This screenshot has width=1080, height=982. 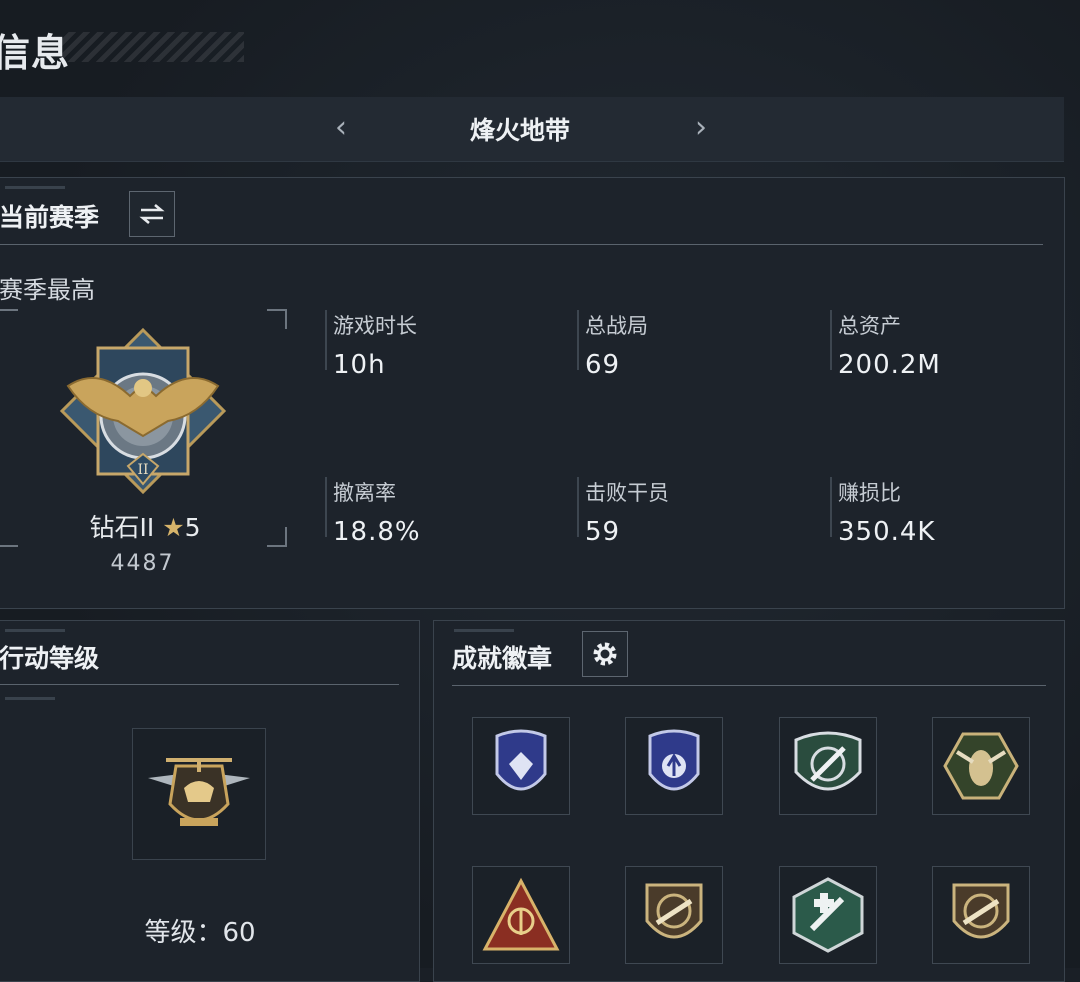 I want to click on chevron-left-icon: ‹, so click(x=341, y=128).